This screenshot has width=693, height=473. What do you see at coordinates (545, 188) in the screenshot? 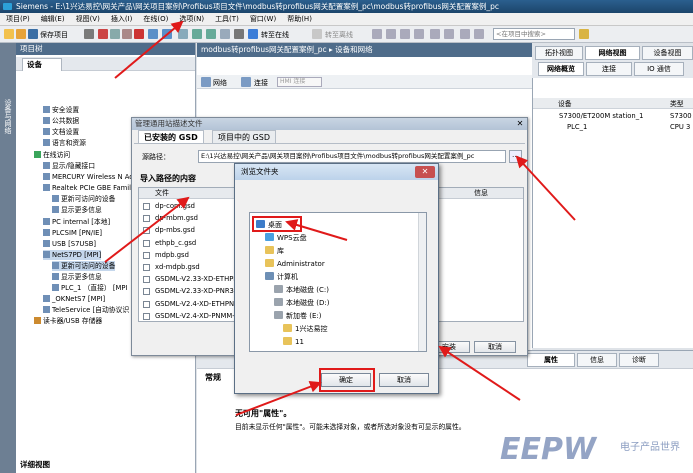
I see `arrow-to-browse-button` at bounding box center [545, 188].